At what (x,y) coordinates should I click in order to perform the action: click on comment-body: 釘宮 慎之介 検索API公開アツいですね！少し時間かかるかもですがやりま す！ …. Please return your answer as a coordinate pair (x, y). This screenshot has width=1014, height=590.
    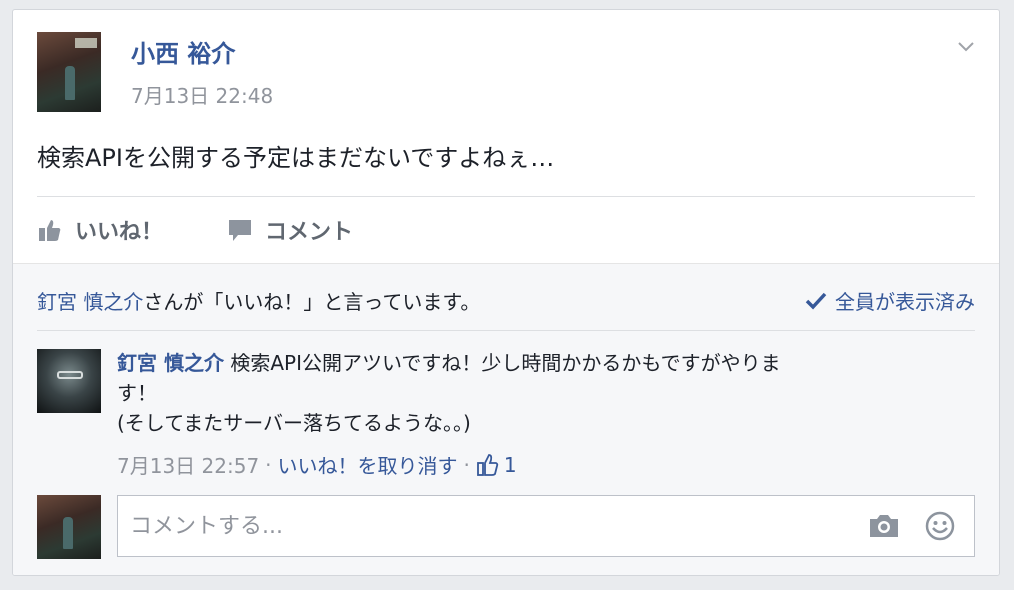
    Looking at the image, I should click on (527, 393).